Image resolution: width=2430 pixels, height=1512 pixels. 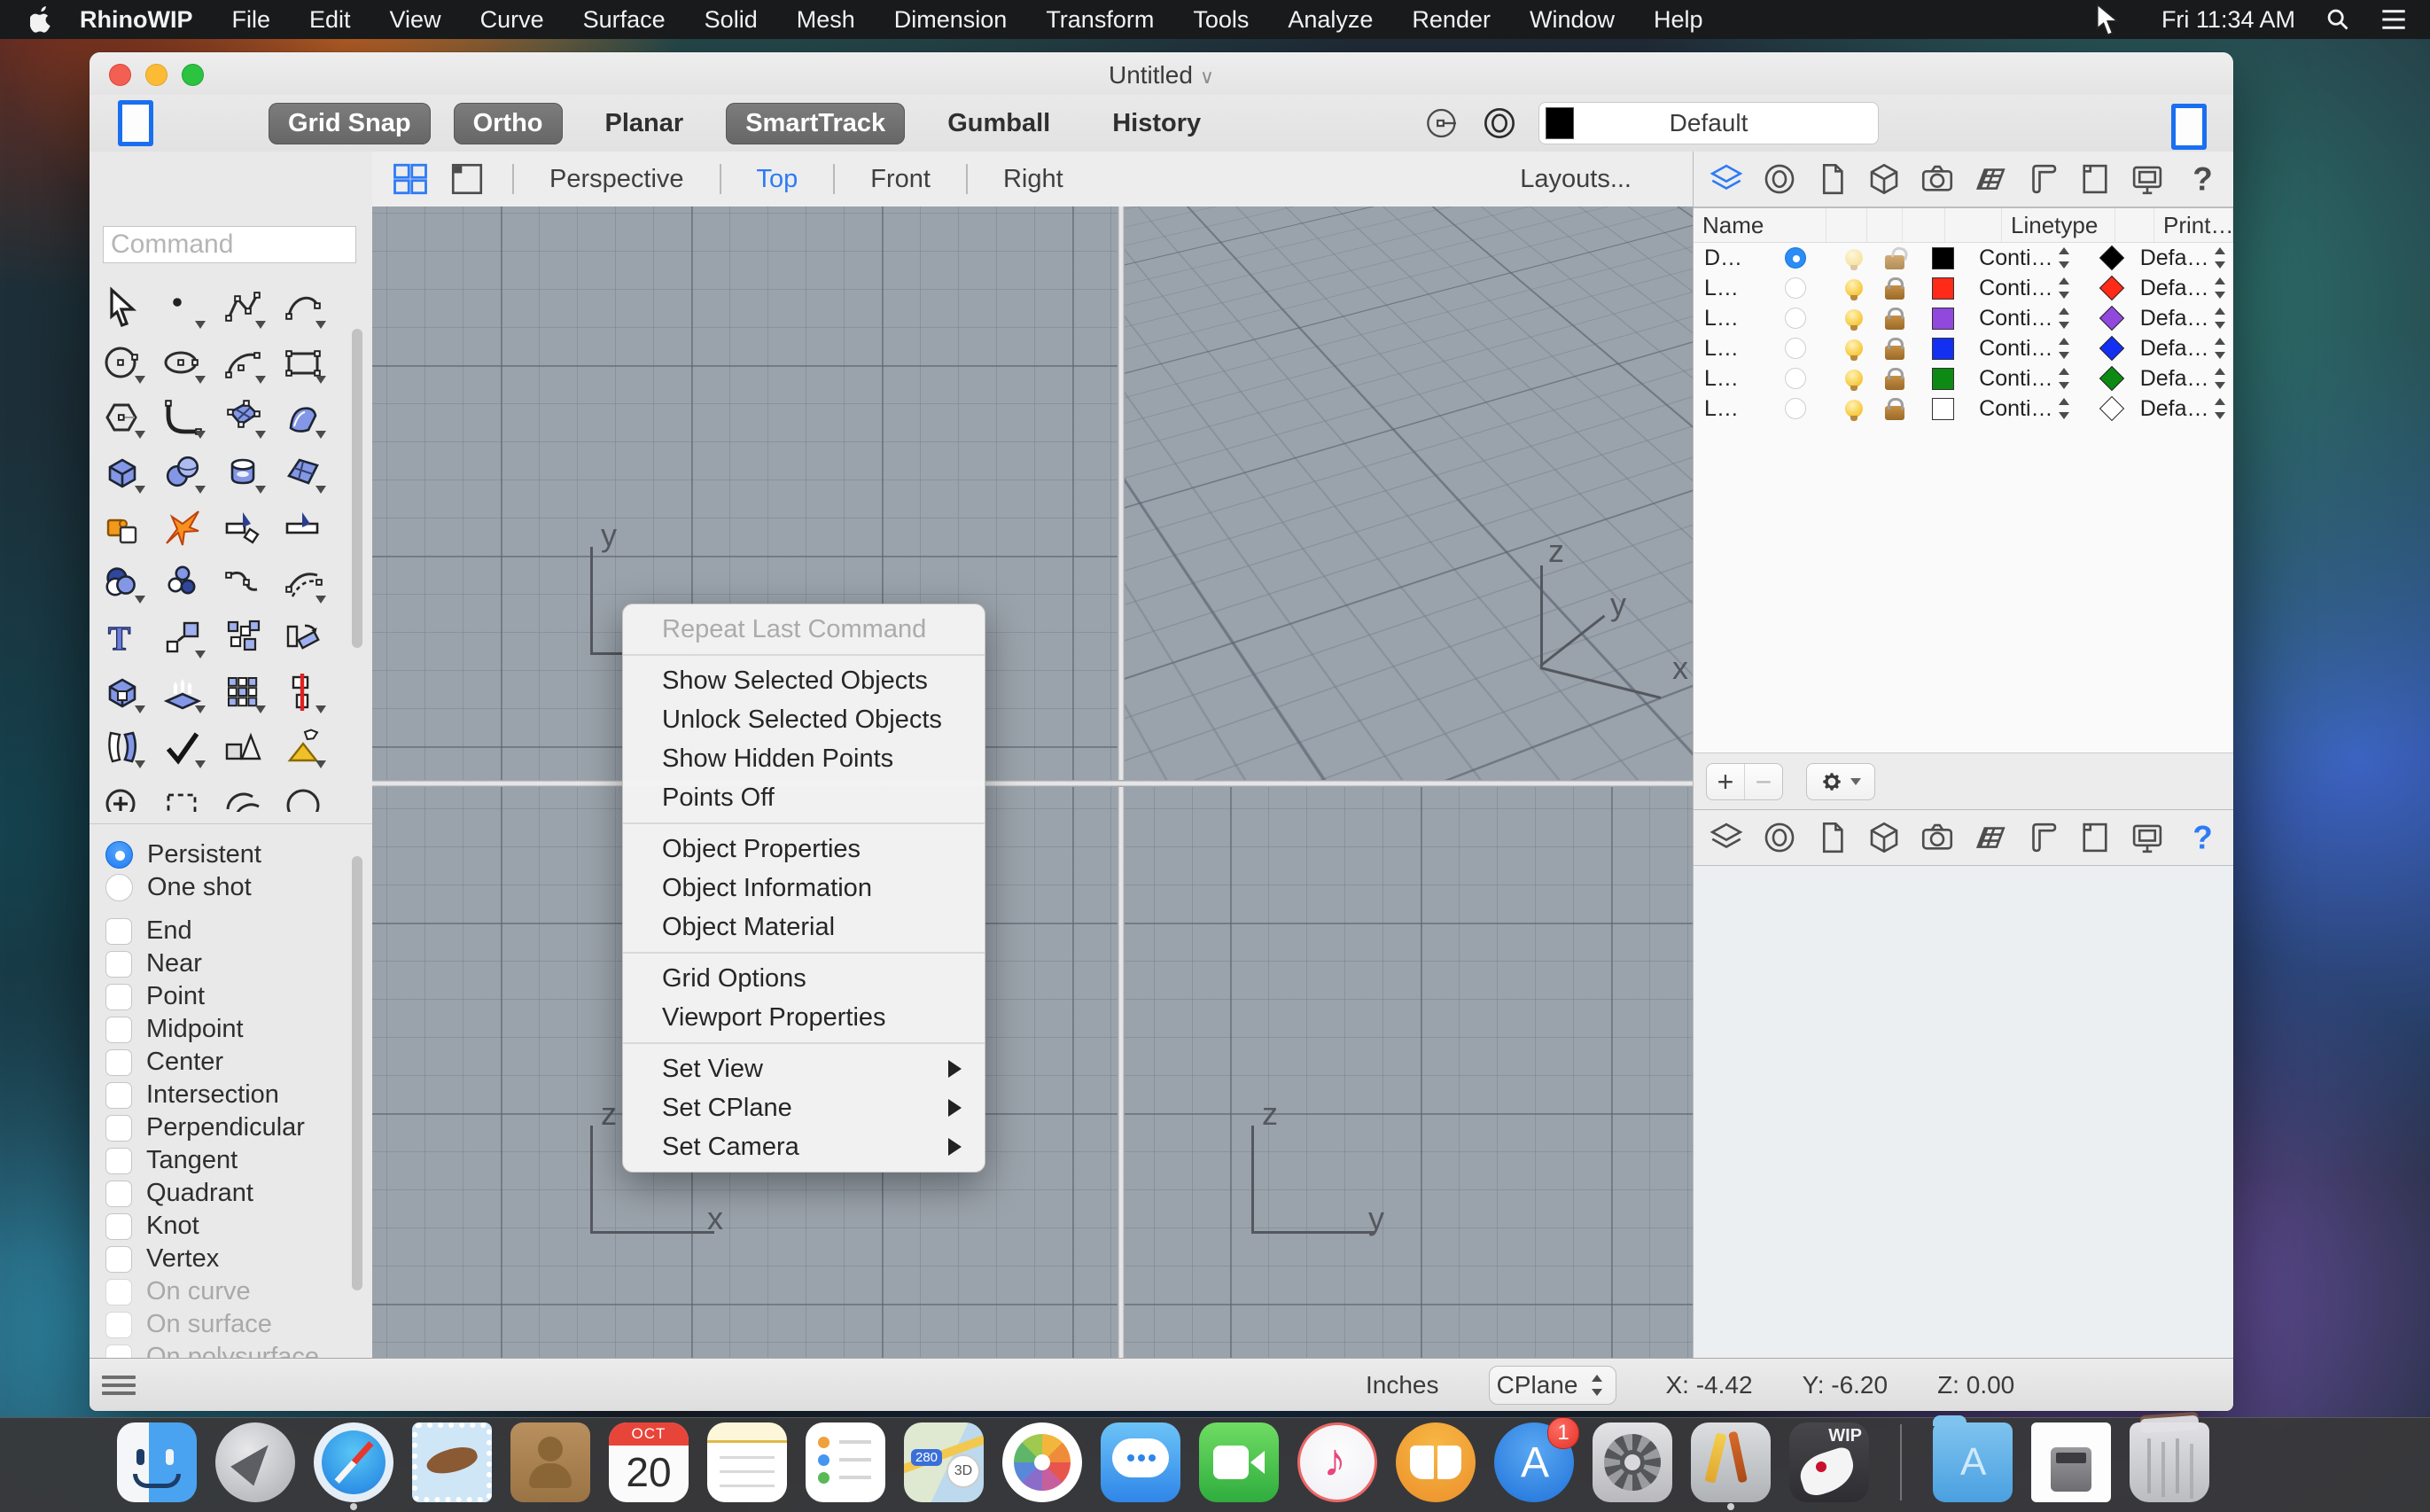 What do you see at coordinates (1726, 838) in the screenshot?
I see `layers-icon` at bounding box center [1726, 838].